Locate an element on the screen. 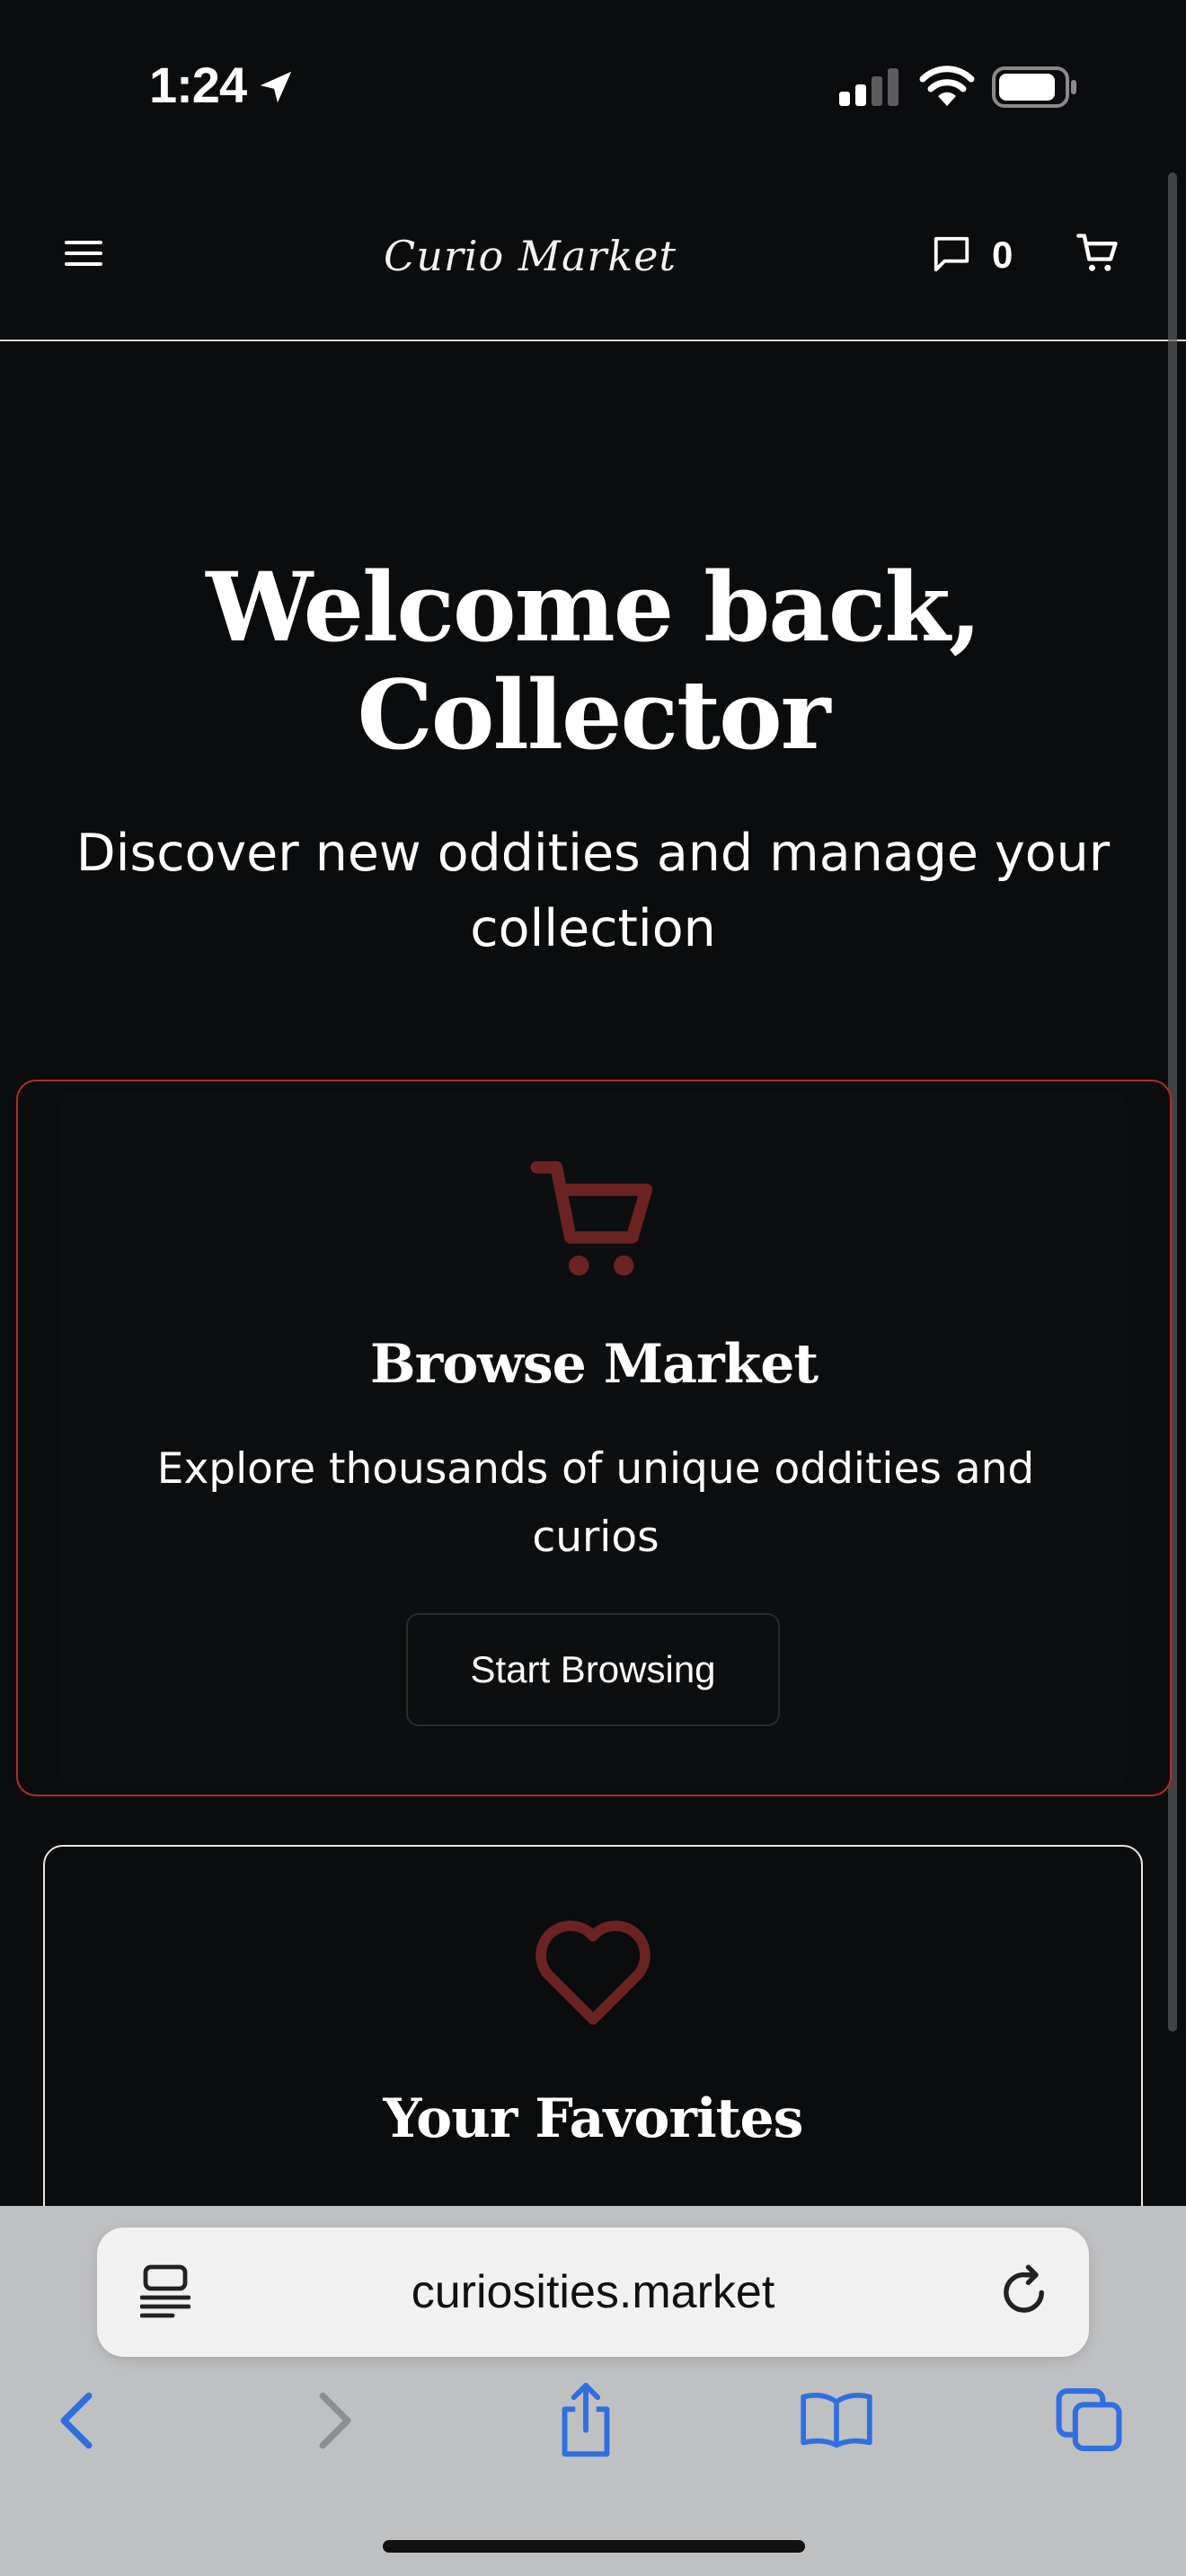 The height and width of the screenshot is (2576, 1186). chat-bubble-icon is located at coordinates (951, 254).